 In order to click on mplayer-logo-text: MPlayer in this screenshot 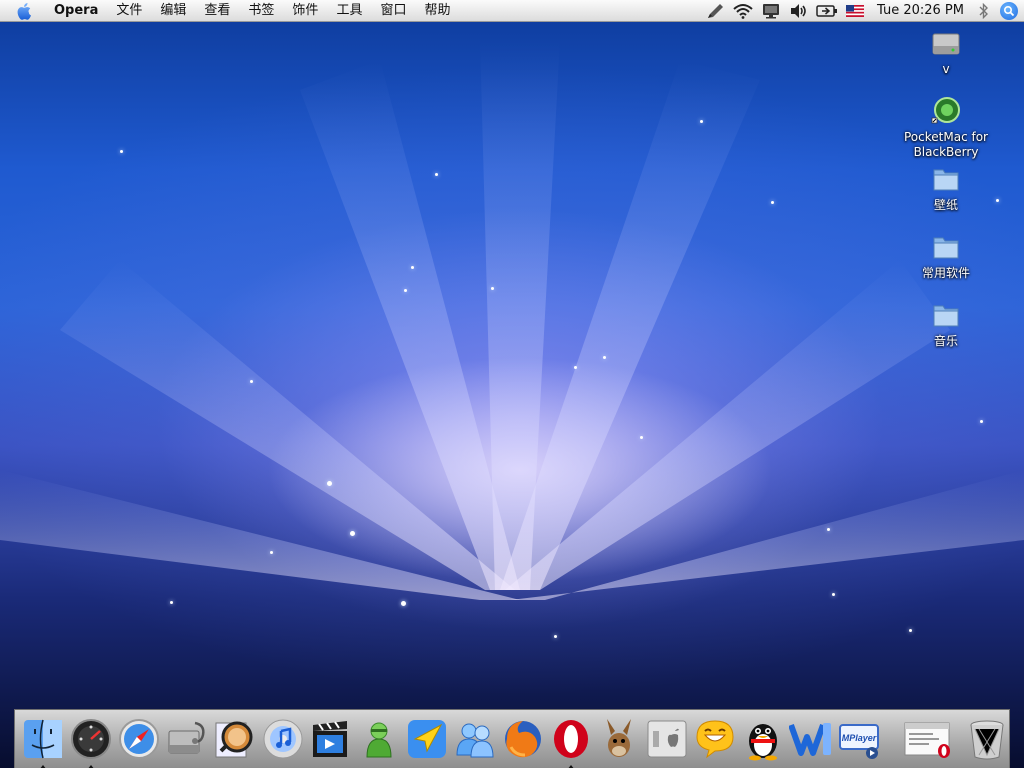, I will do `click(859, 738)`.